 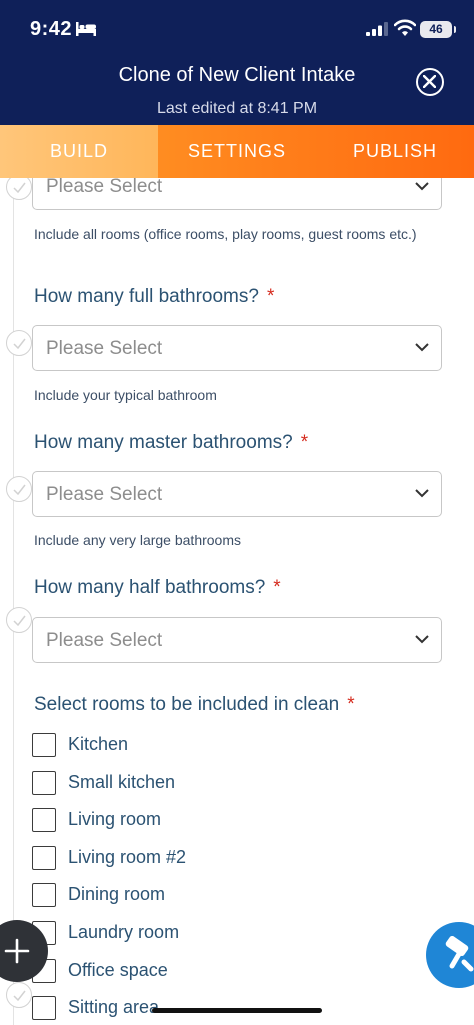 I want to click on home-indicator, so click(x=237, y=1010).